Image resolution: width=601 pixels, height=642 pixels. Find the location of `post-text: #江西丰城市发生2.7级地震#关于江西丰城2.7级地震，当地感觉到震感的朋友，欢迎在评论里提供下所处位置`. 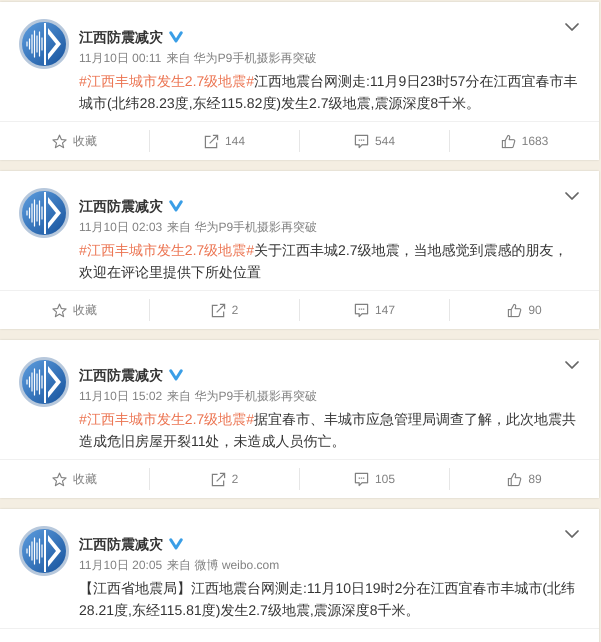

post-text: #江西丰城市发生2.7级地震#关于江西丰城2.7级地震，当地感觉到震感的朋友，欢迎在评论里提供下所处位置 is located at coordinates (324, 261).